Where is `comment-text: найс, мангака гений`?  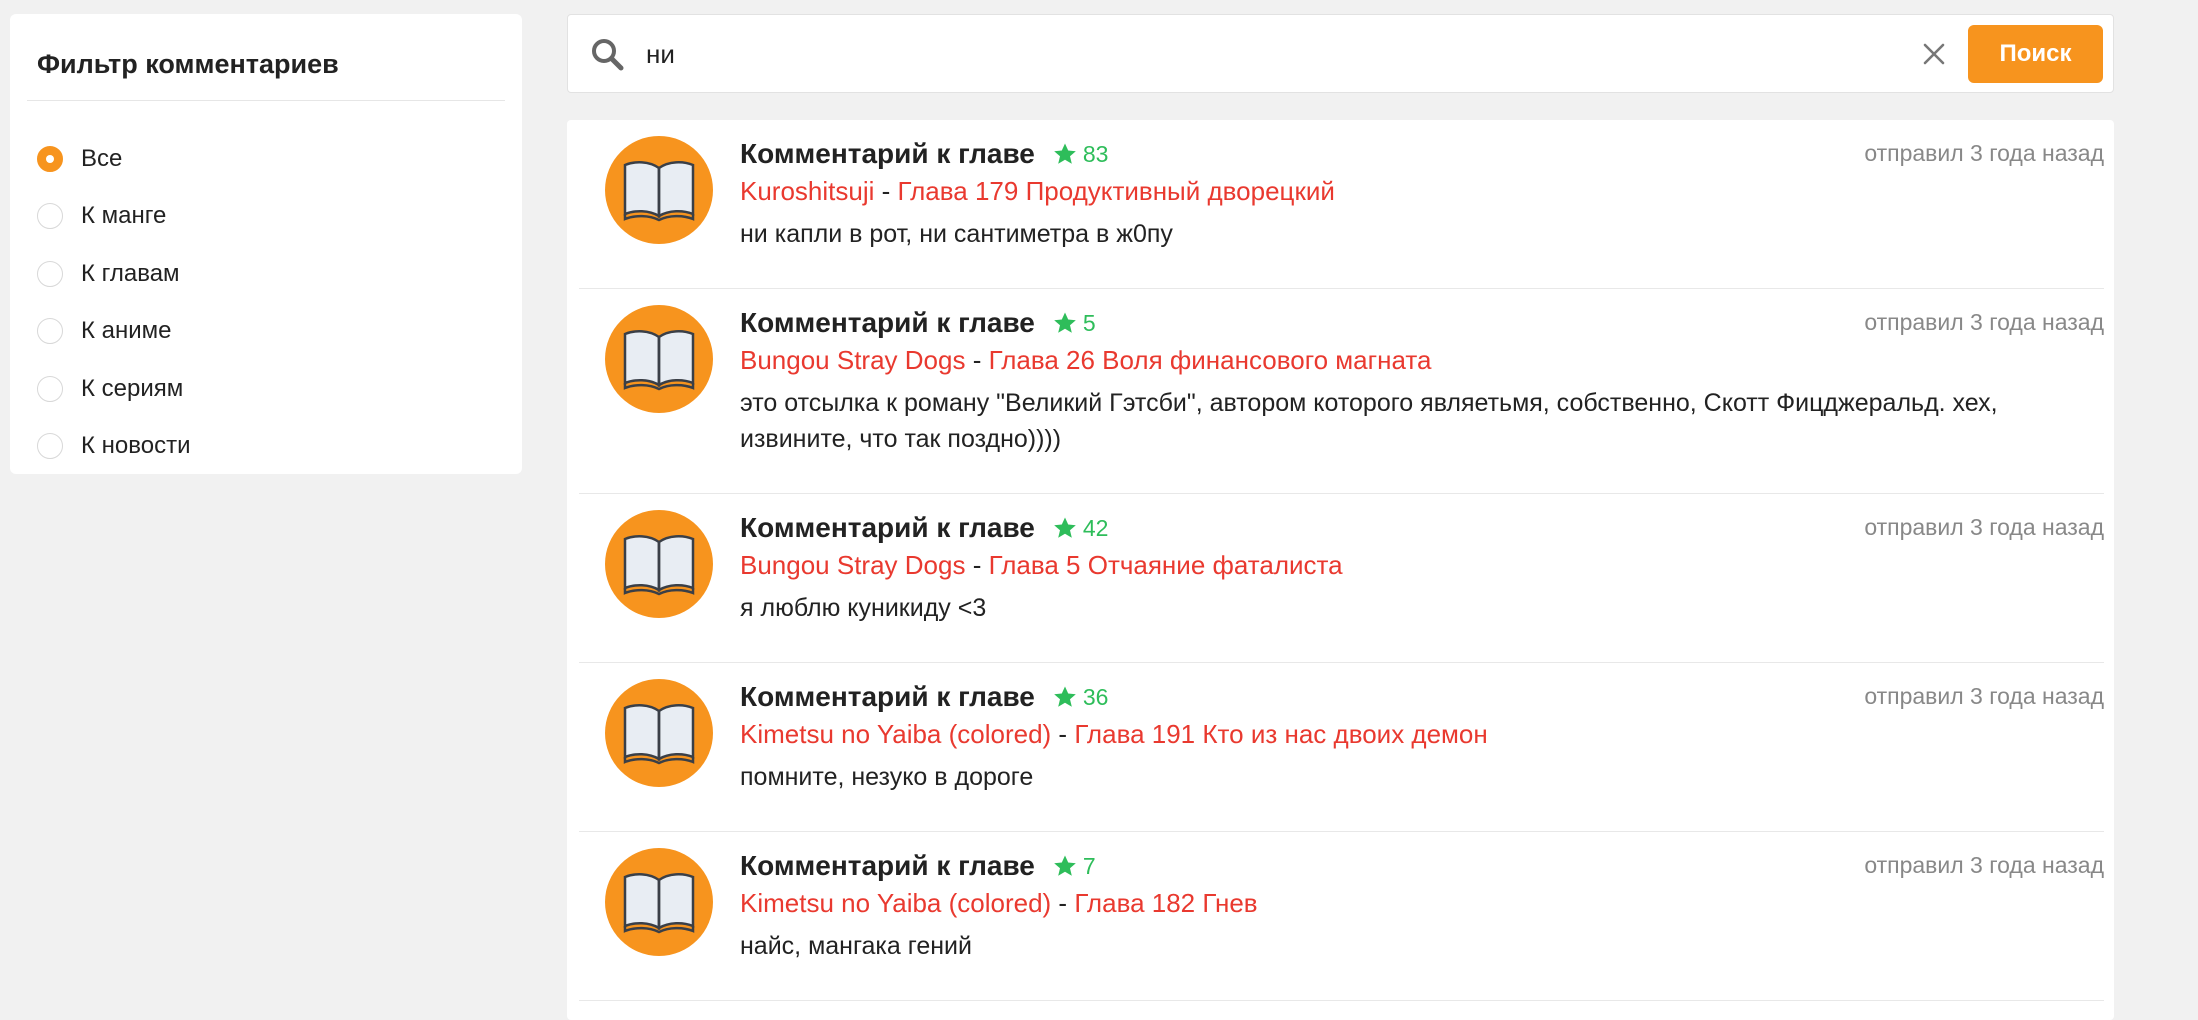 comment-text: найс, мангака гений is located at coordinates (856, 946).